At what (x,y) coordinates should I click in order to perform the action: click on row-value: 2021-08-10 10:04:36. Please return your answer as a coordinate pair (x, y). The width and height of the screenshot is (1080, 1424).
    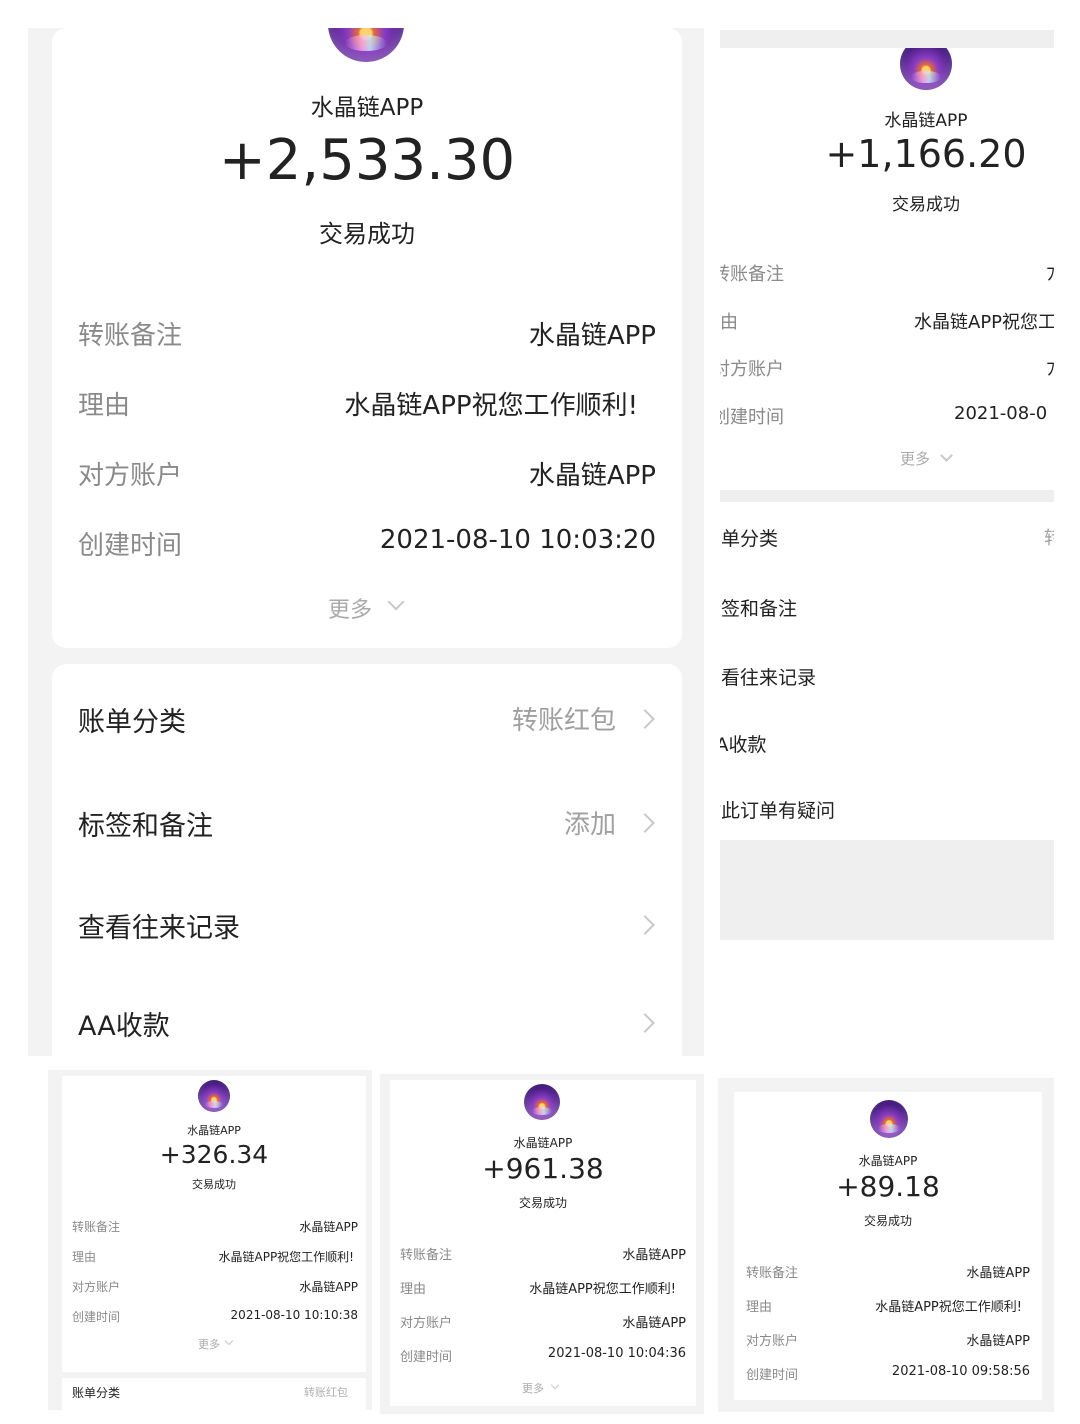
    Looking at the image, I should click on (616, 1353).